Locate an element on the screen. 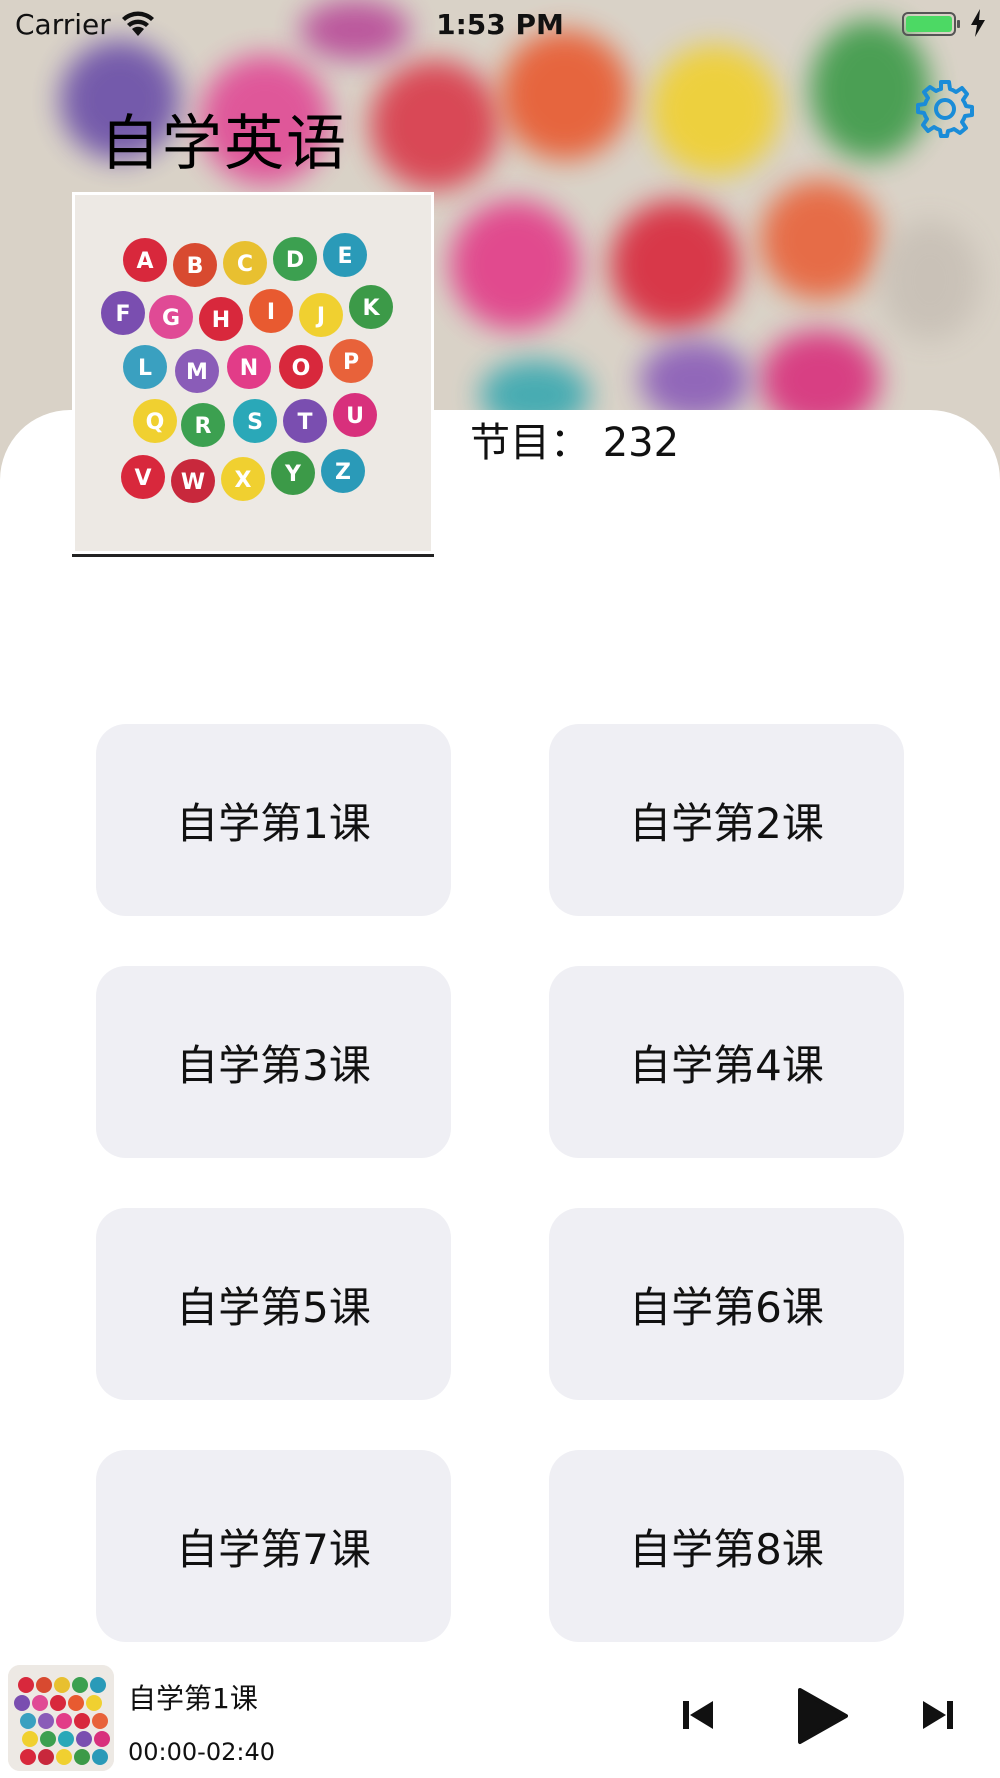  charging-icon is located at coordinates (978, 23).